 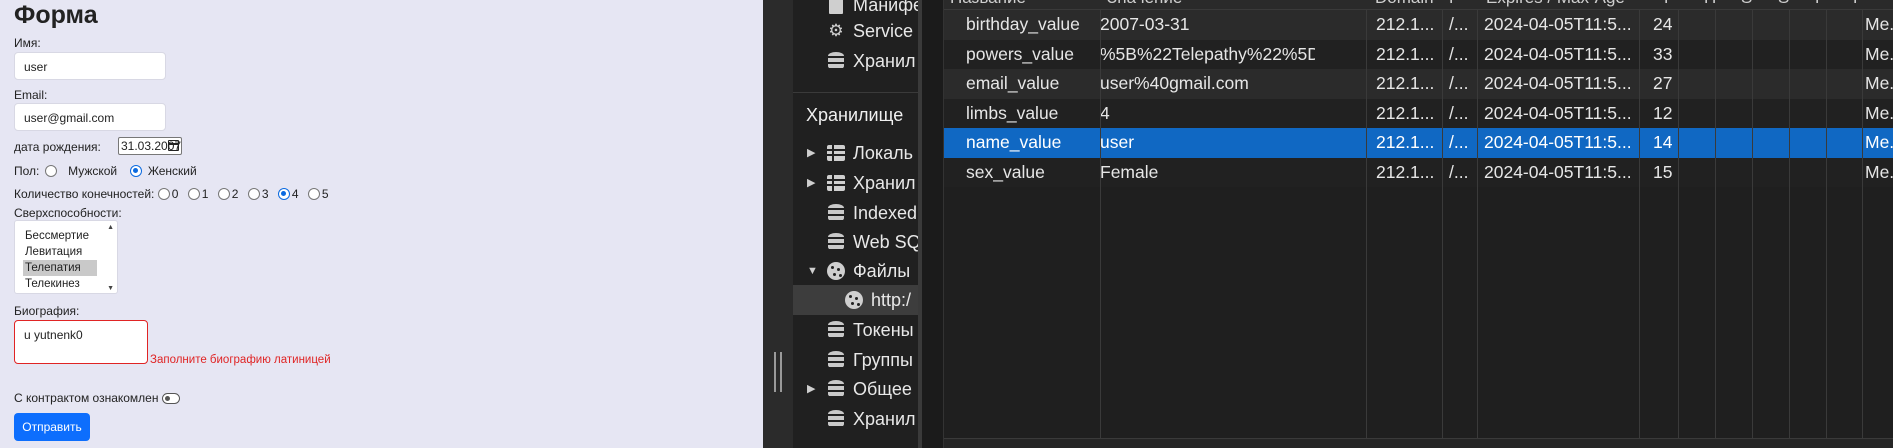 What do you see at coordinates (69, 118) in the screenshot?
I see `email-input-value: user@gmail.com` at bounding box center [69, 118].